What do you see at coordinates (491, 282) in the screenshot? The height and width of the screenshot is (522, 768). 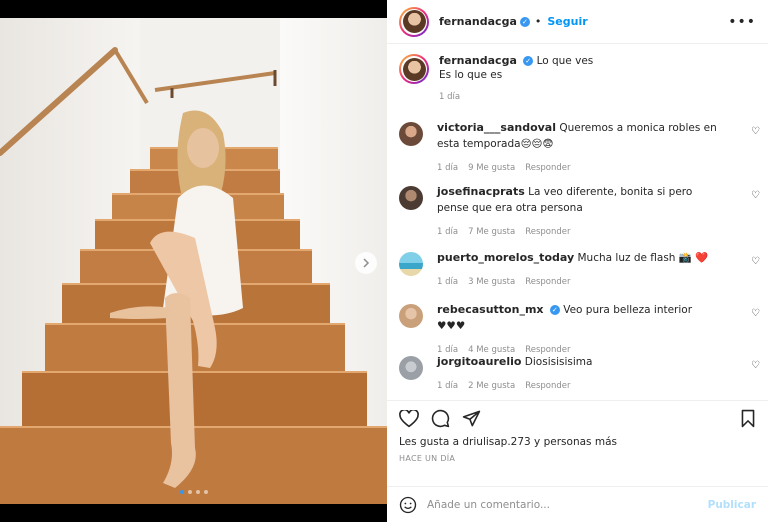 I see `comment-likes: 3 Me gusta` at bounding box center [491, 282].